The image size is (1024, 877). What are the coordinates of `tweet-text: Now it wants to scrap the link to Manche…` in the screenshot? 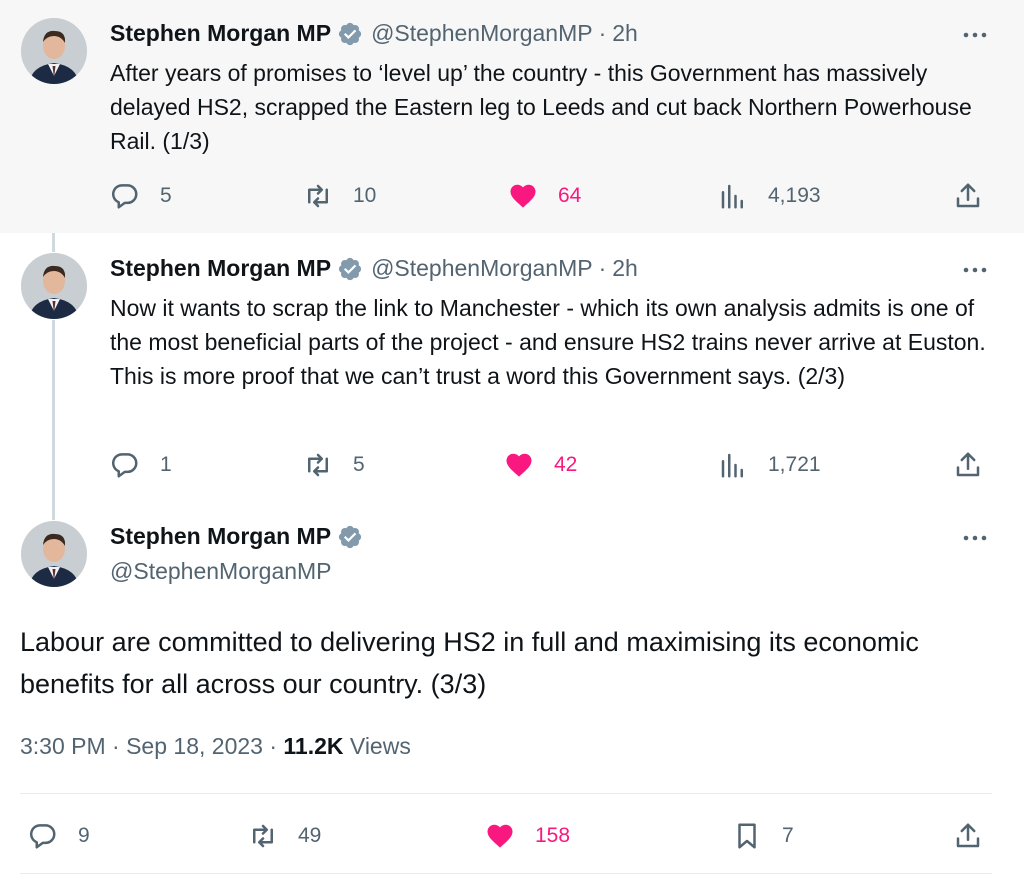 It's located at (548, 342).